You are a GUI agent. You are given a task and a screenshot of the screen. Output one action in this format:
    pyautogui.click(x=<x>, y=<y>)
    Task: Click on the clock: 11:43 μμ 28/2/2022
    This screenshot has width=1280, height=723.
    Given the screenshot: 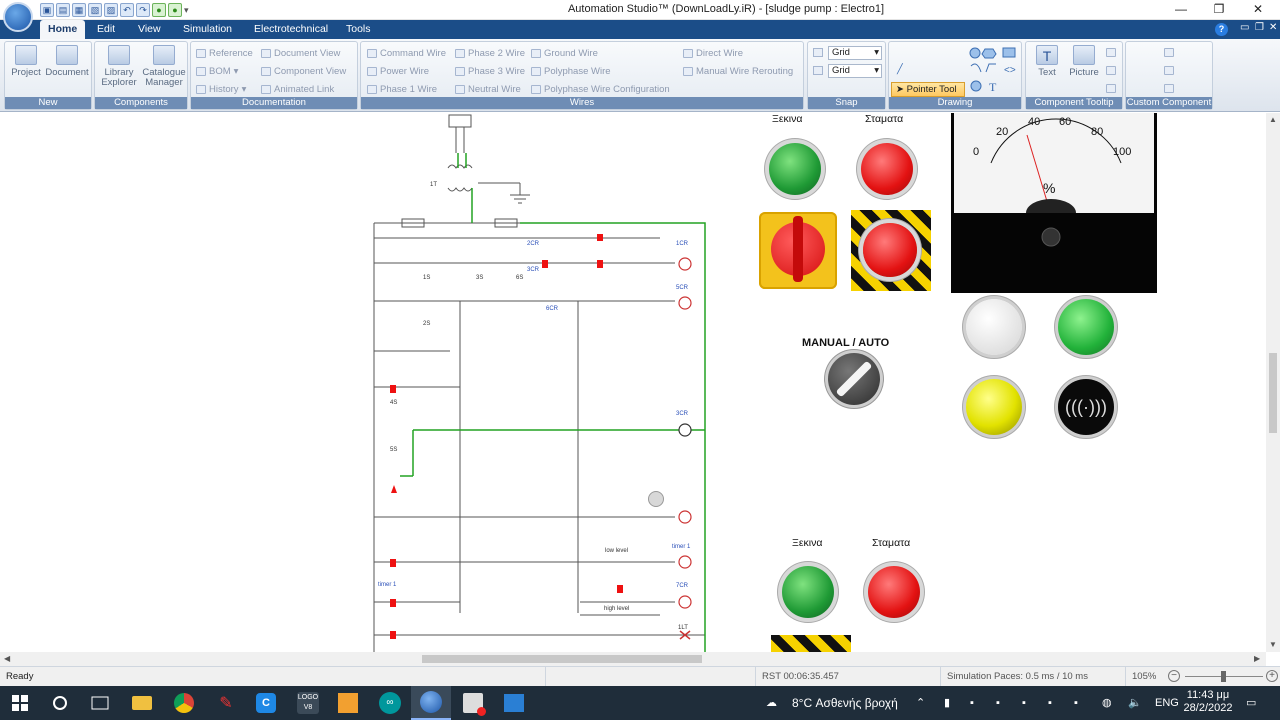 What is the action you would take?
    pyautogui.click(x=1208, y=706)
    